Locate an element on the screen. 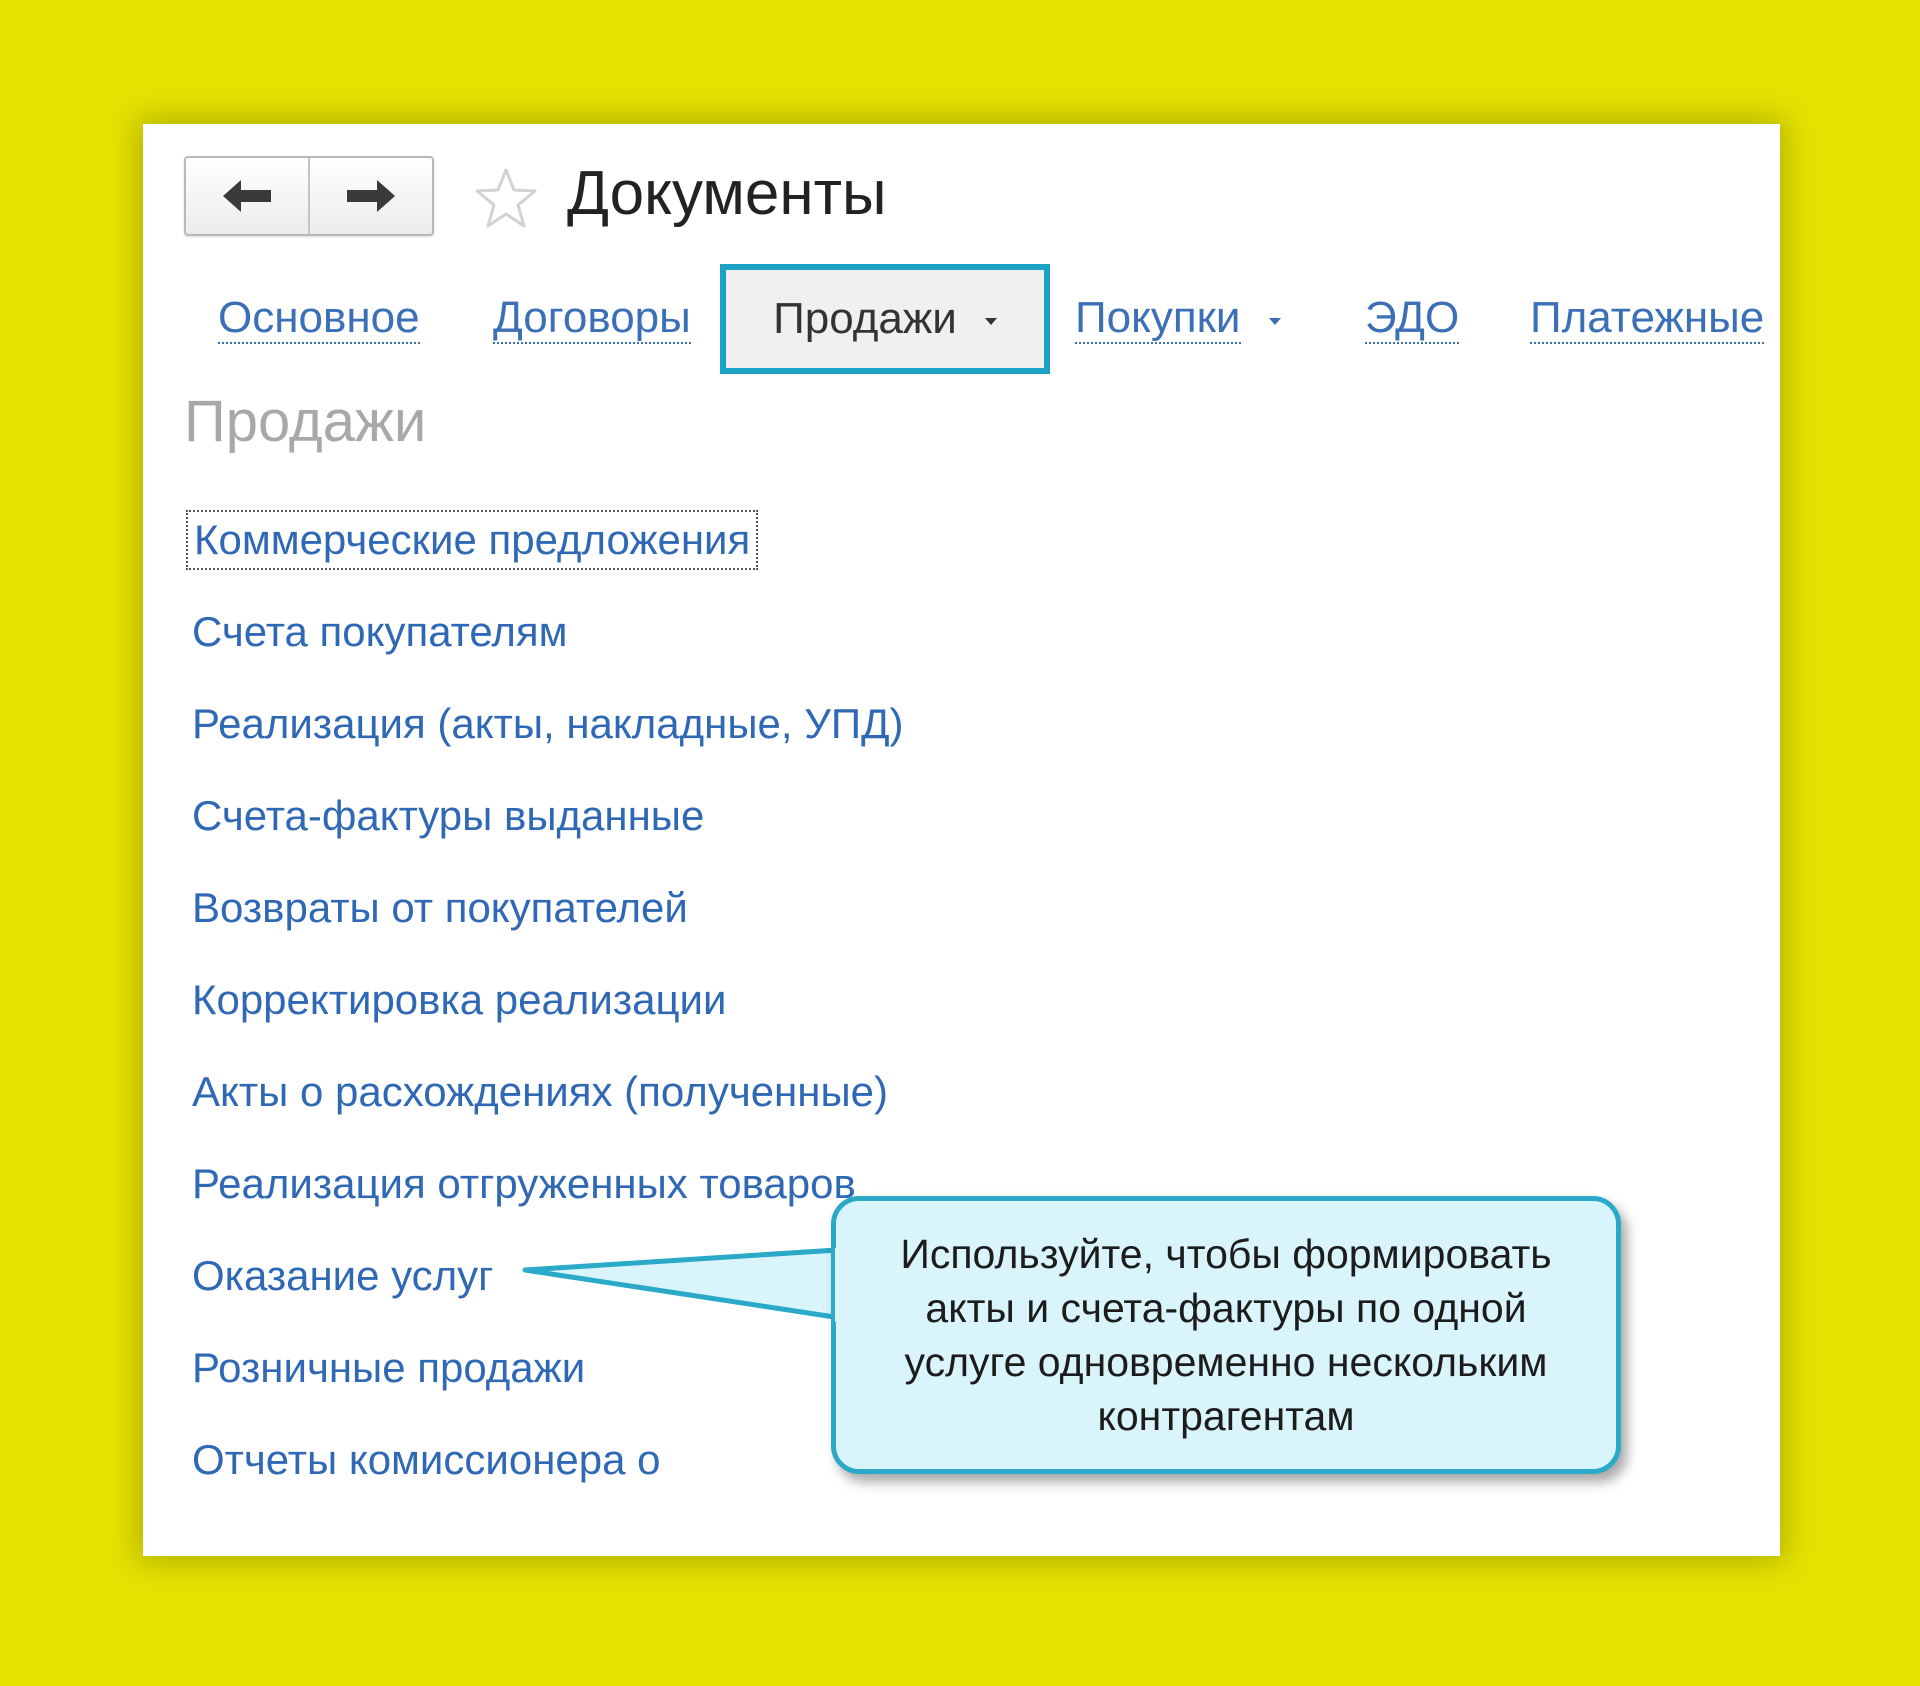 This screenshot has width=1920, height=1686. star-icon is located at coordinates (506, 199).